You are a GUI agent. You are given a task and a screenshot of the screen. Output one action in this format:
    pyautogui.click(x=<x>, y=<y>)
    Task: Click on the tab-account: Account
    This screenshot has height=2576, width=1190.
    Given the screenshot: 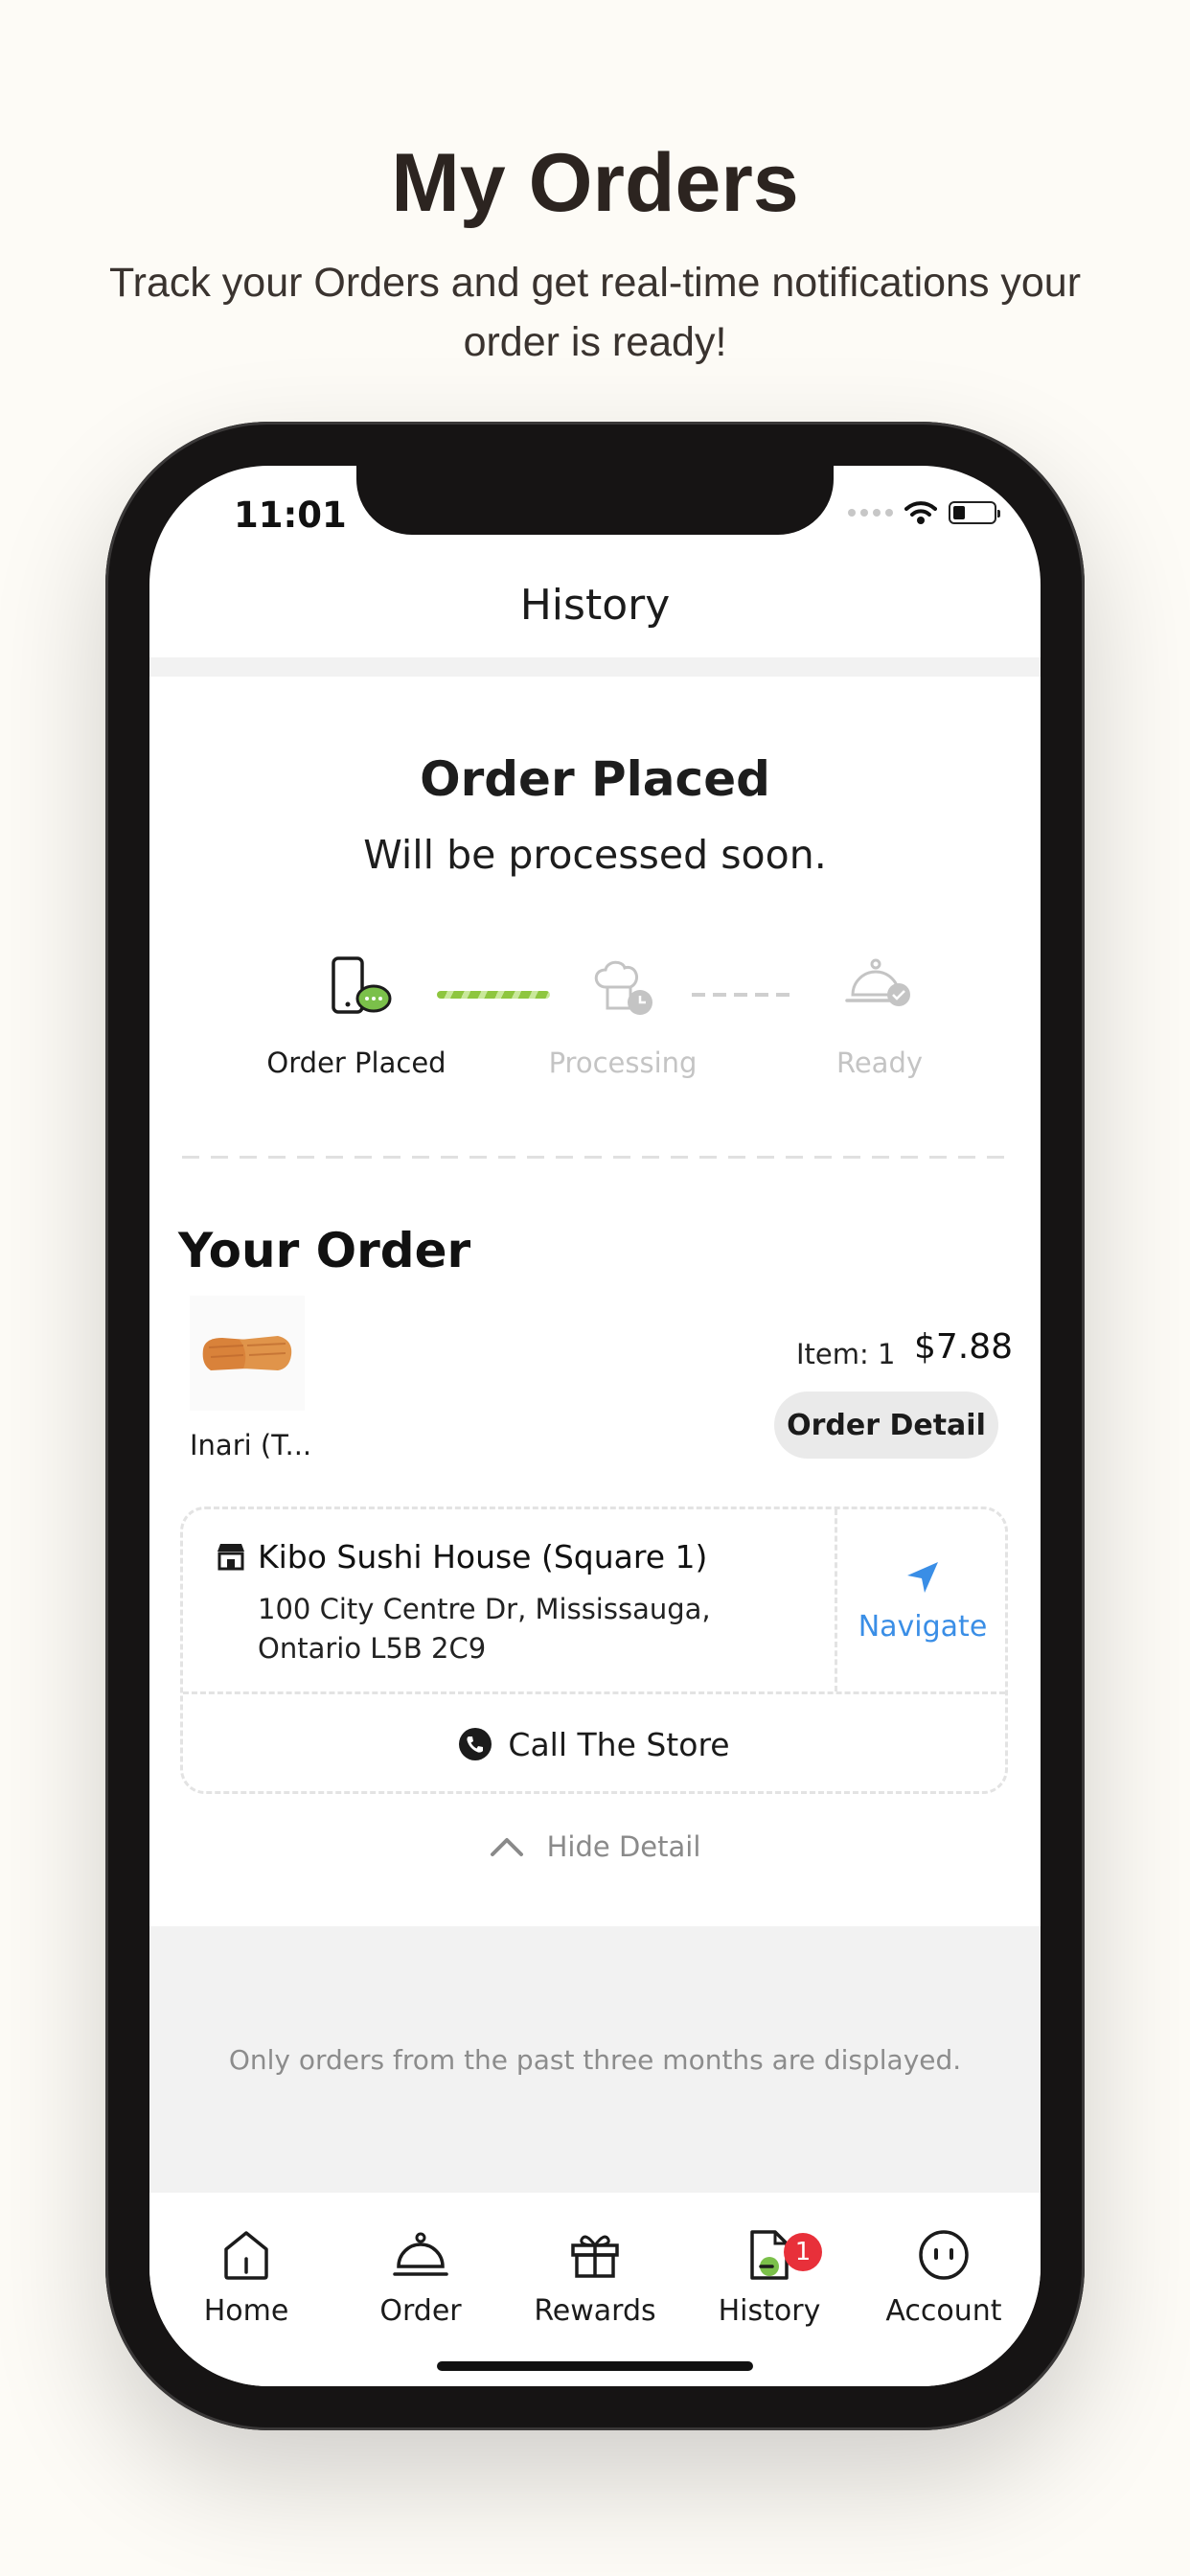 What is the action you would take?
    pyautogui.click(x=944, y=2275)
    